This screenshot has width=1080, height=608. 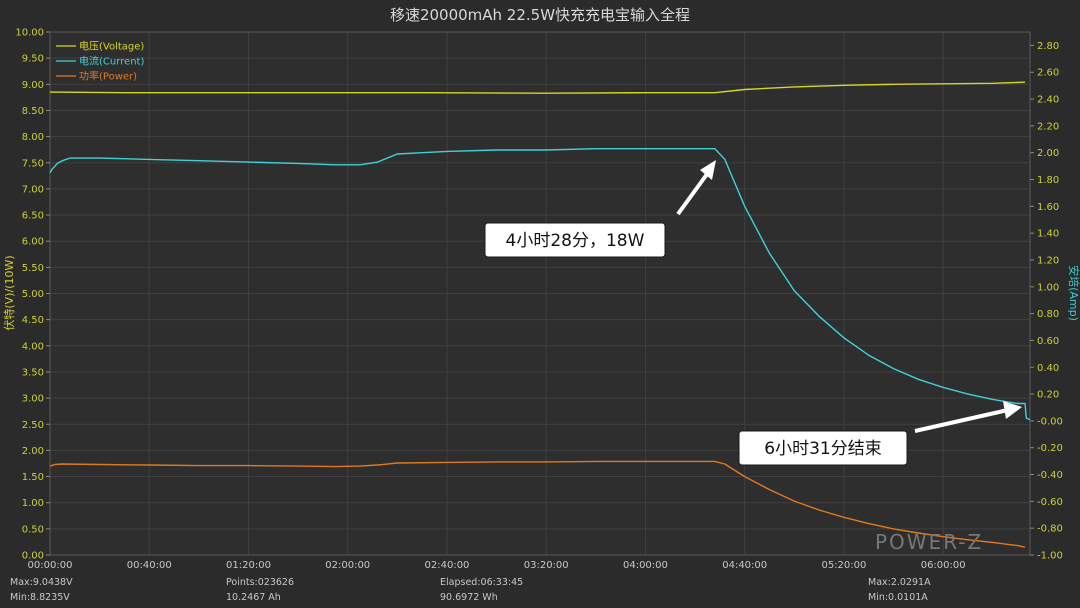 I want to click on left-tick-label: 1.50, so click(x=33, y=477).